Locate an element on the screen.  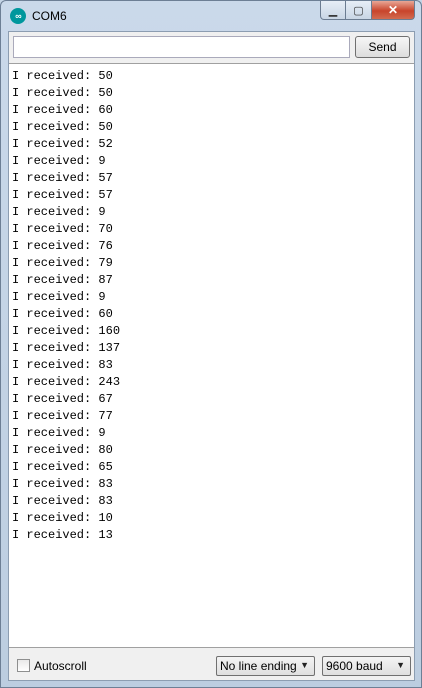
close-icon: ✕ is located at coordinates (393, 10).